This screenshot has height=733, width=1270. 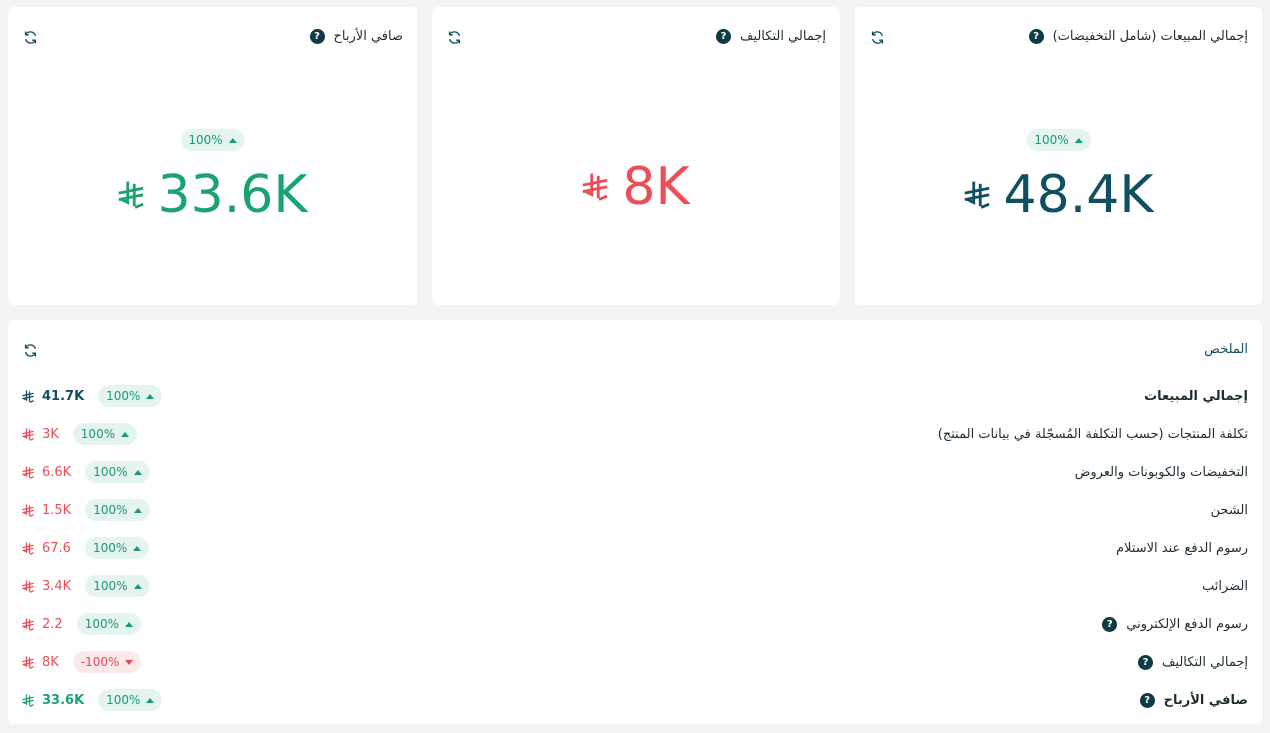 I want to click on summary-row: إجمالي المبيعات 41.7K 100%, so click(x=635, y=396).